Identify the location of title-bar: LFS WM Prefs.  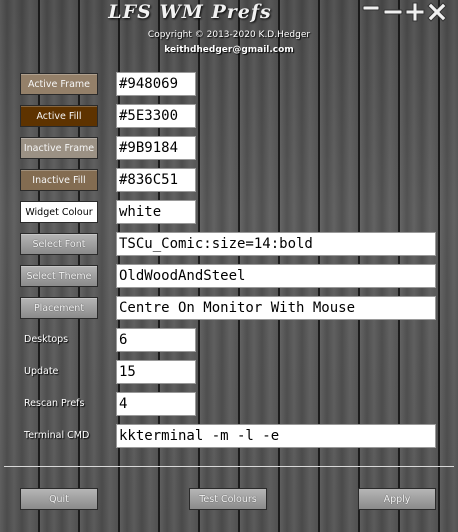
(229, 14).